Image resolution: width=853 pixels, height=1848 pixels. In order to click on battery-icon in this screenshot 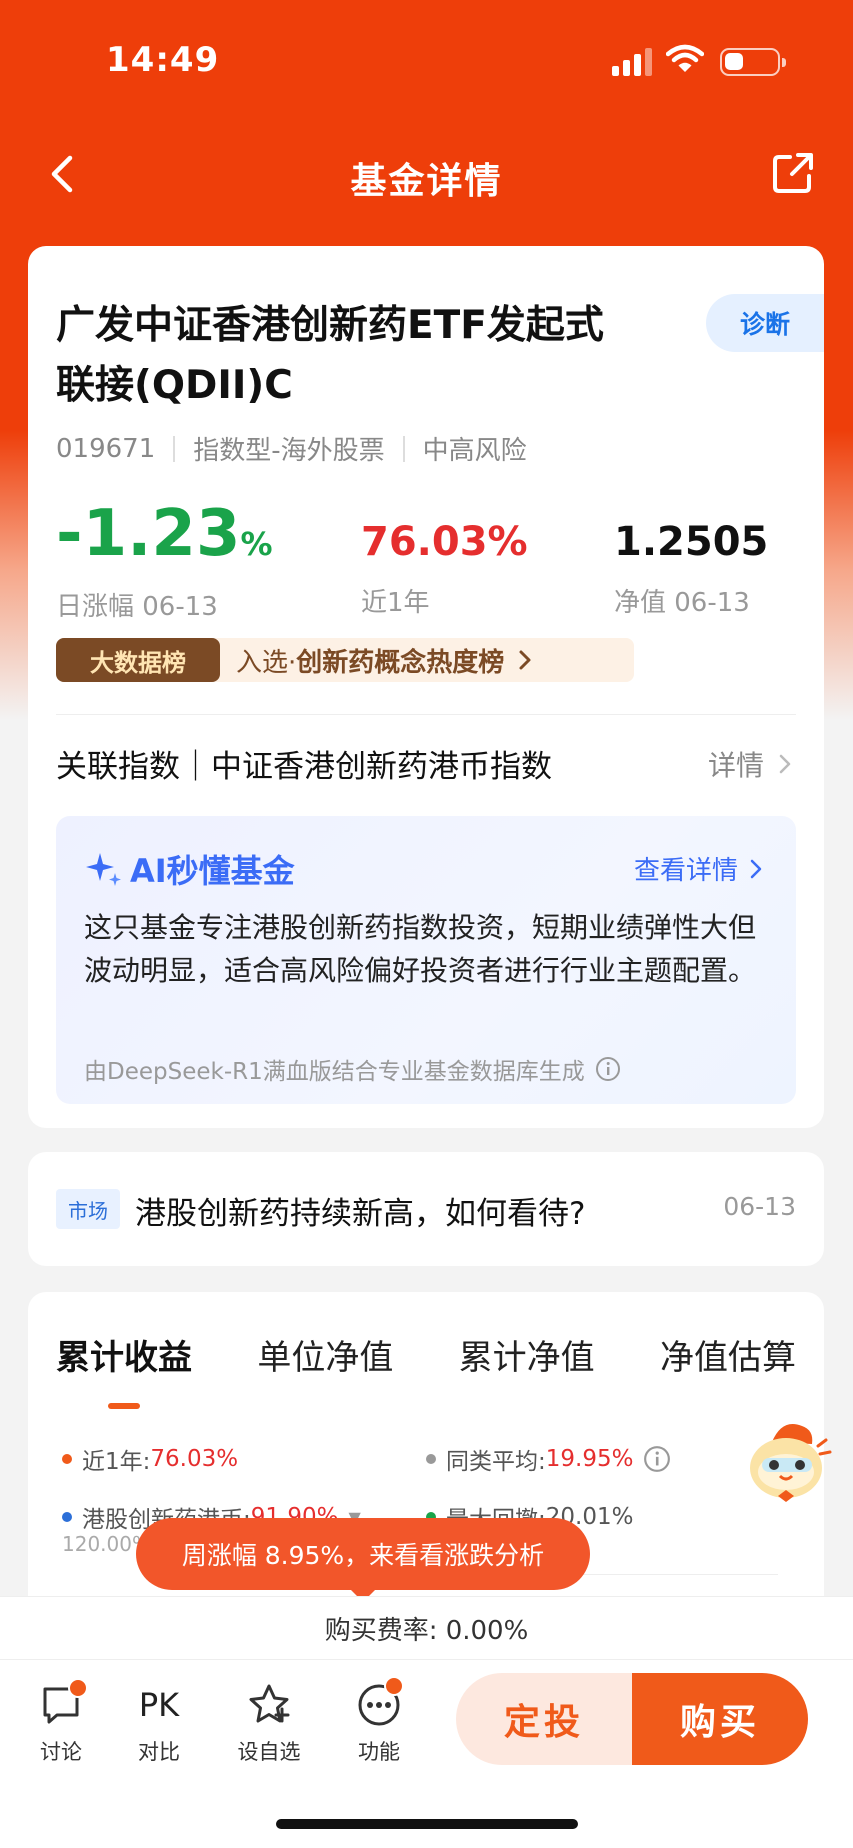, I will do `click(753, 62)`.